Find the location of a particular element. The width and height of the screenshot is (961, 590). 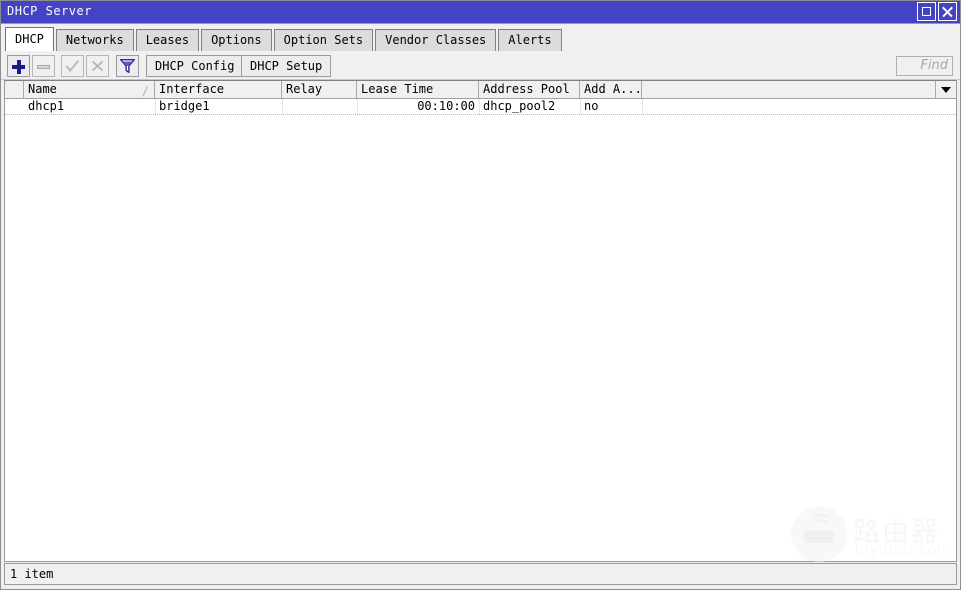

status-bar: 1 item is located at coordinates (480, 574).